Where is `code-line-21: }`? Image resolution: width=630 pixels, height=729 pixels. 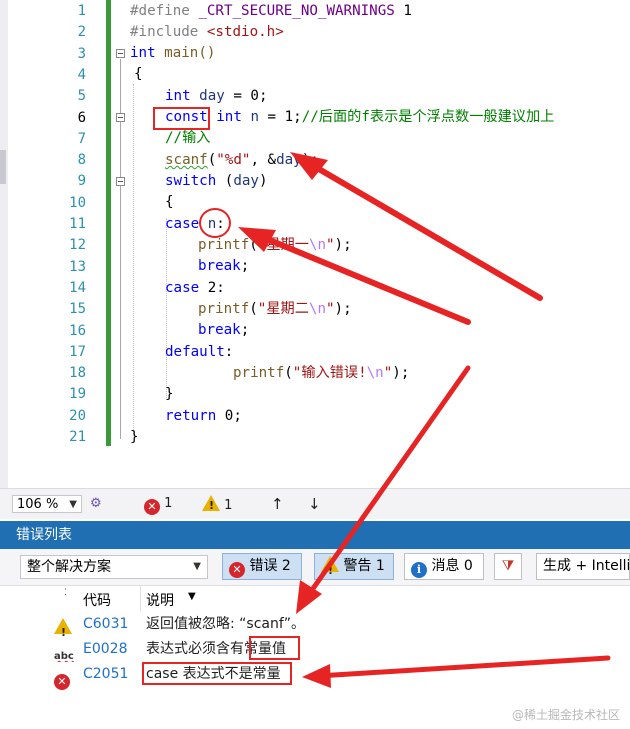
code-line-21: } is located at coordinates (134, 437).